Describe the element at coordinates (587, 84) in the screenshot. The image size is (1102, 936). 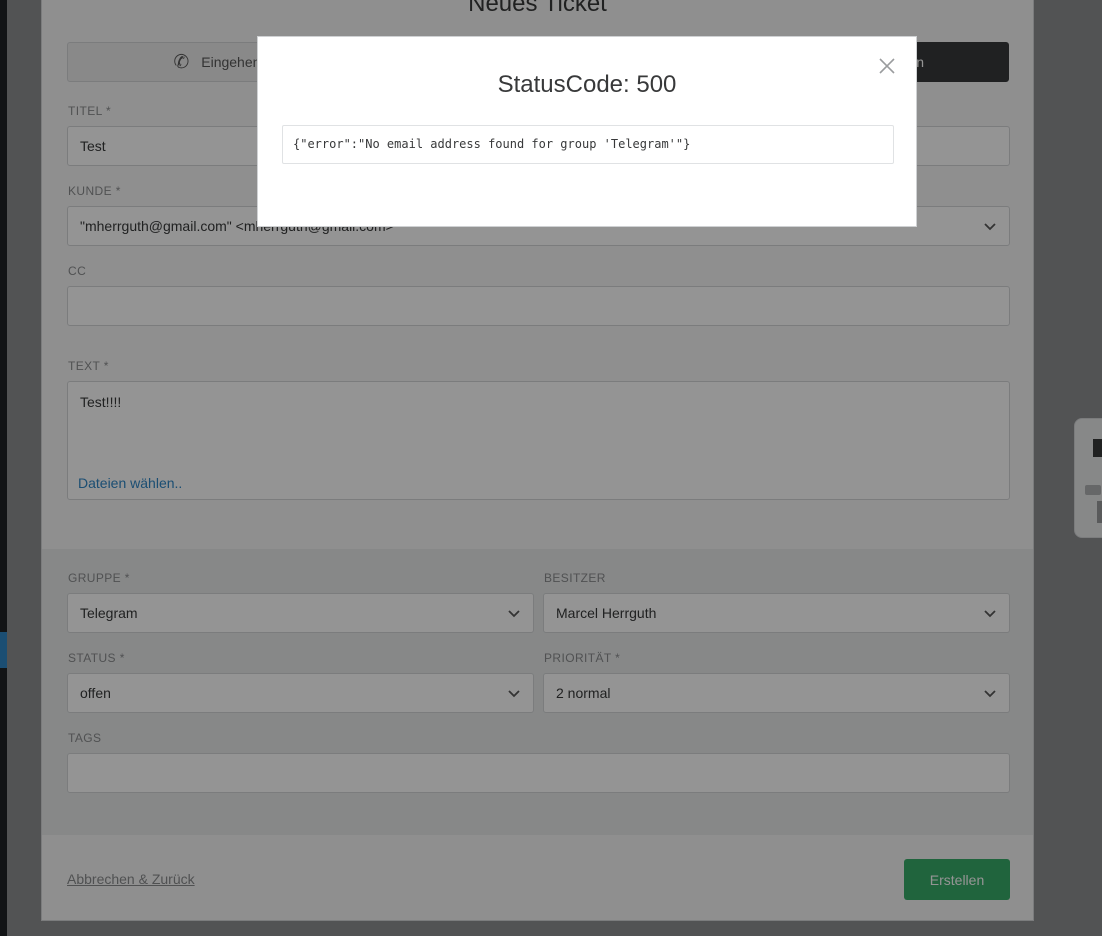
I see `modal-title: StatusCode: 500` at that location.